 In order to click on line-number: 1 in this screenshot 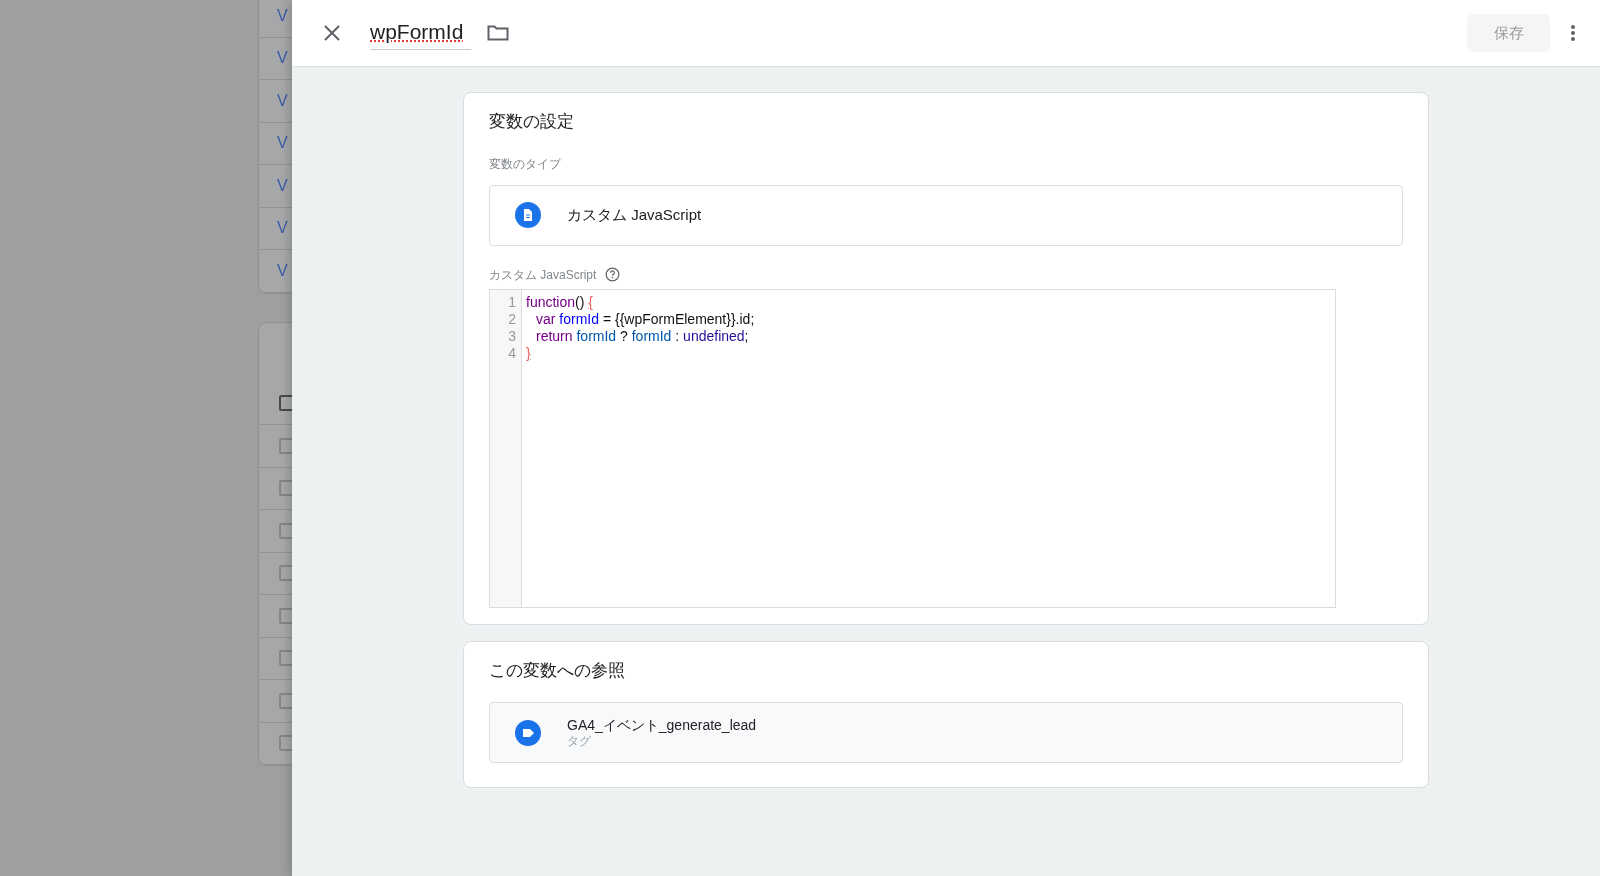, I will do `click(512, 302)`.